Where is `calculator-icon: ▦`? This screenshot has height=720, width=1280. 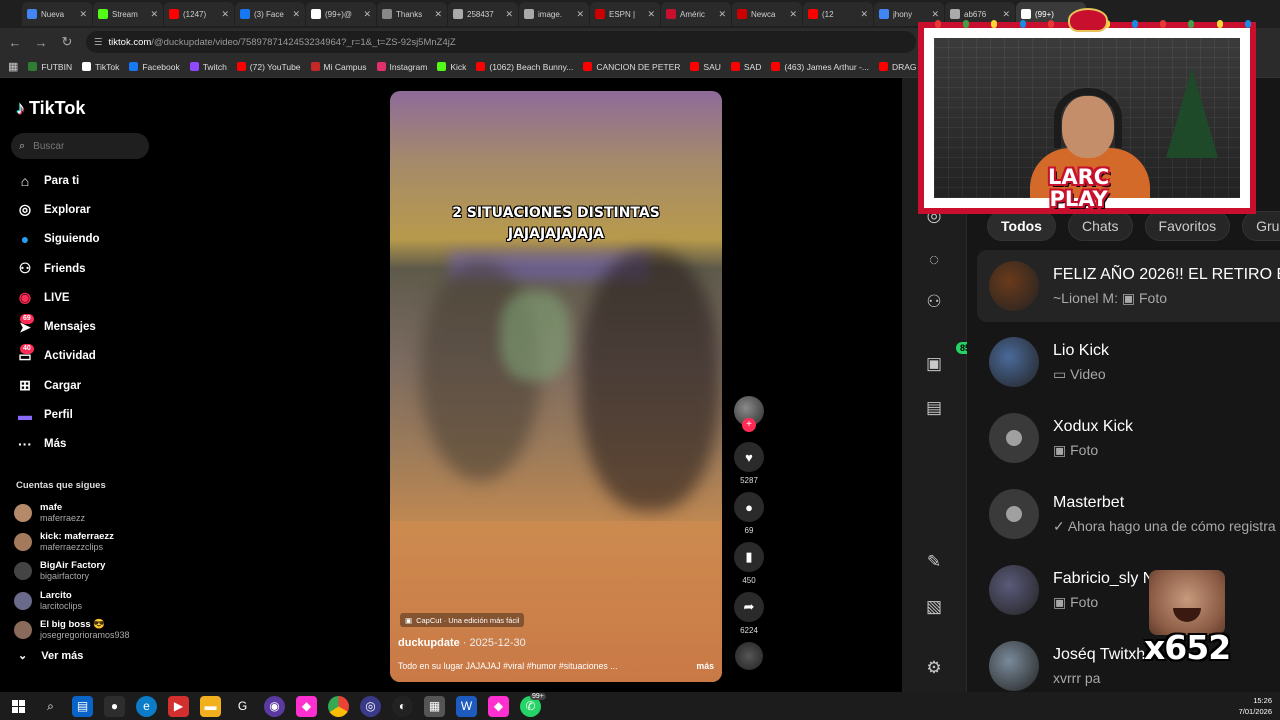 calculator-icon: ▦ is located at coordinates (434, 706).